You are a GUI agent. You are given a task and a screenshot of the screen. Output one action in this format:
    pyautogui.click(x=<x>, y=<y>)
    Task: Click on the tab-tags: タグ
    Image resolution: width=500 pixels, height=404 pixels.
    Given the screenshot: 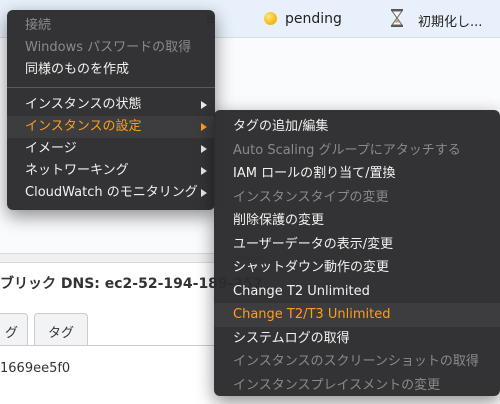 What is the action you would take?
    pyautogui.click(x=61, y=329)
    